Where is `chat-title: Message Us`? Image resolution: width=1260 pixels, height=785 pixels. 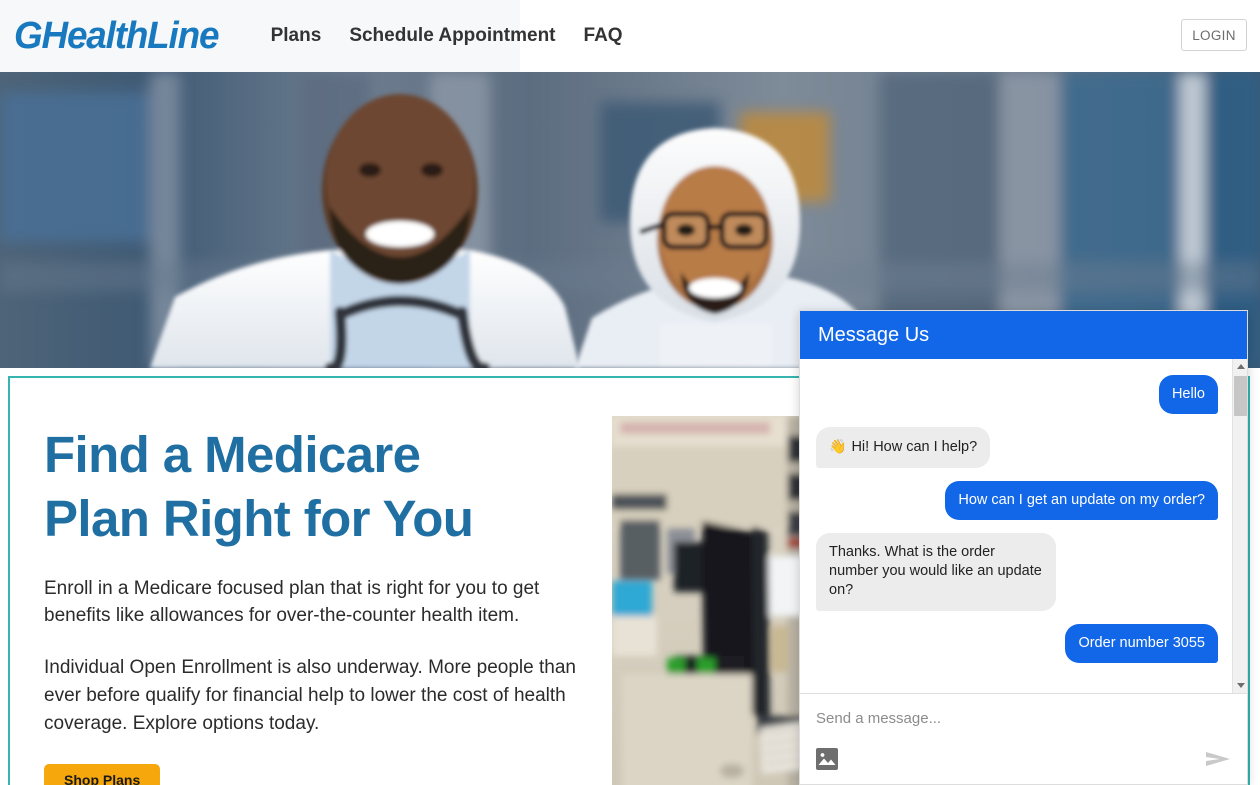 chat-title: Message Us is located at coordinates (874, 334).